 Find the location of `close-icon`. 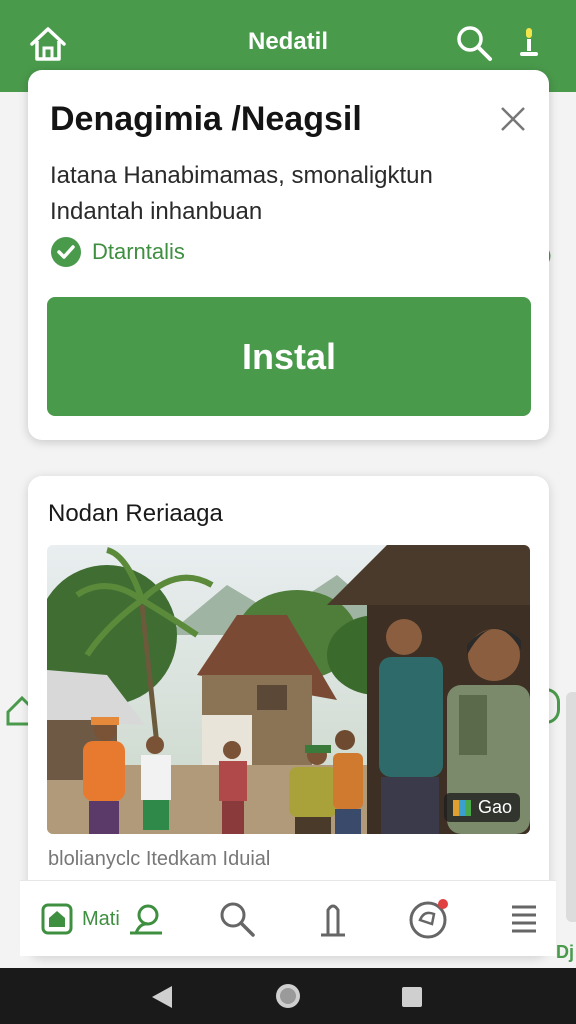

close-icon is located at coordinates (513, 119).